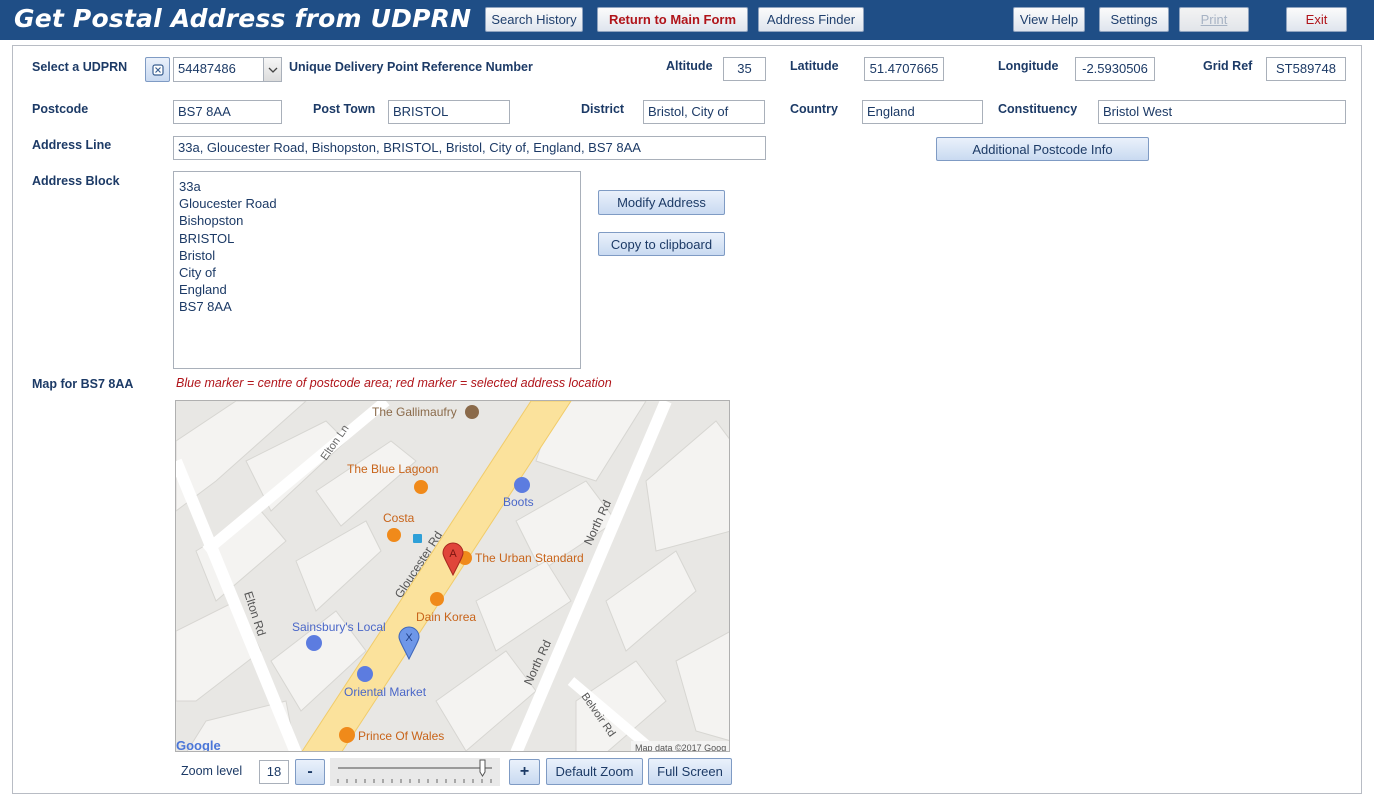  Describe the element at coordinates (922, 112) in the screenshot. I see `country-field: England` at that location.